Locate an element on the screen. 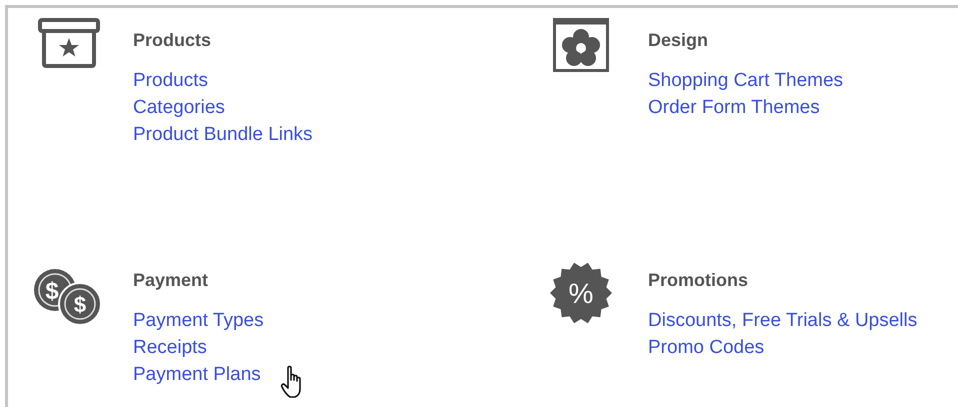 This screenshot has height=407, width=958. section-heading: Promotions is located at coordinates (699, 280).